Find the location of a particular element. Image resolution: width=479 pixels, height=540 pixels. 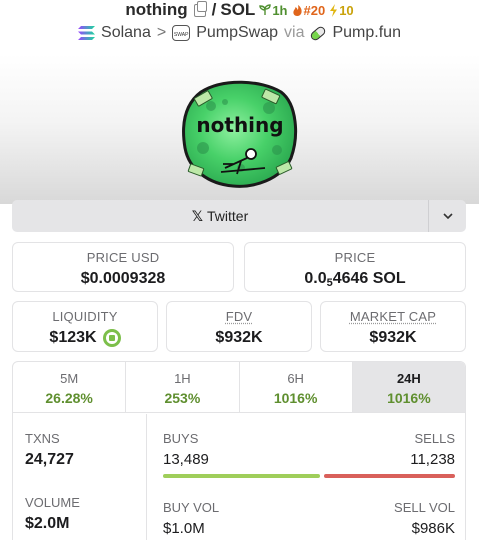

twitter-button: 𝕏 Twitter is located at coordinates (220, 216).